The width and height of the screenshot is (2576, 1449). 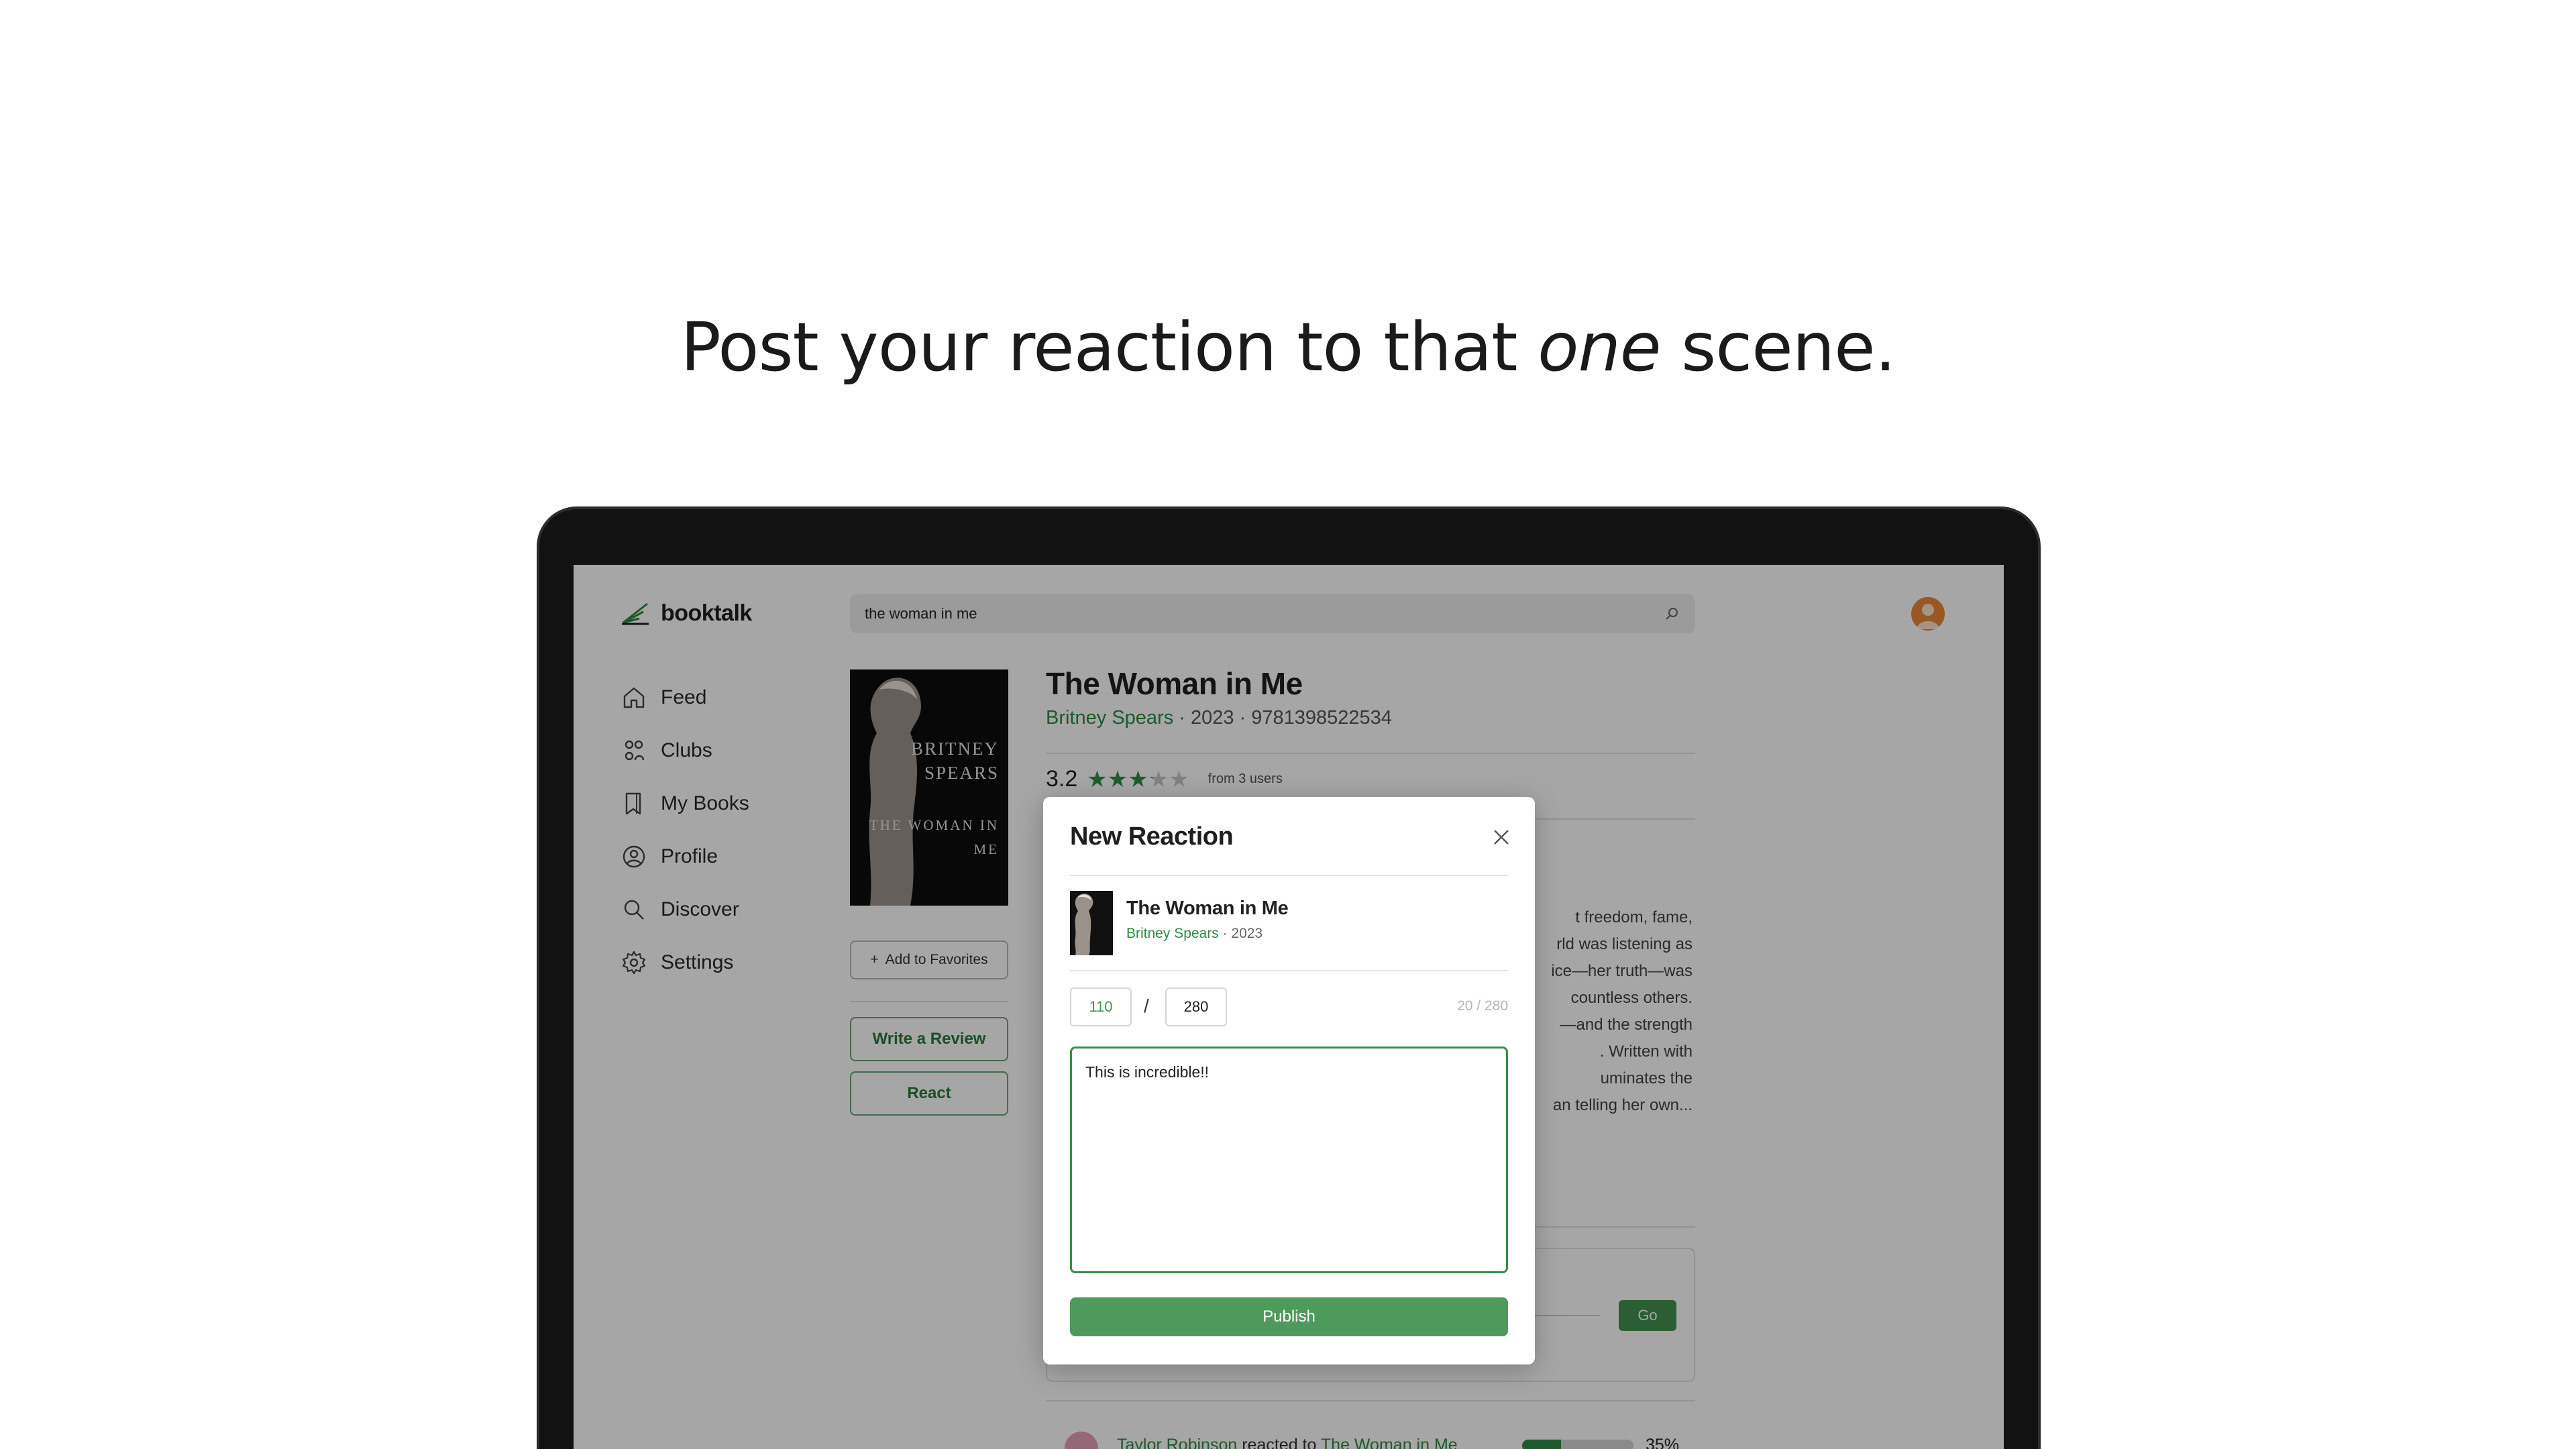 I want to click on modal-book-title: The Woman in Me, so click(x=1207, y=908).